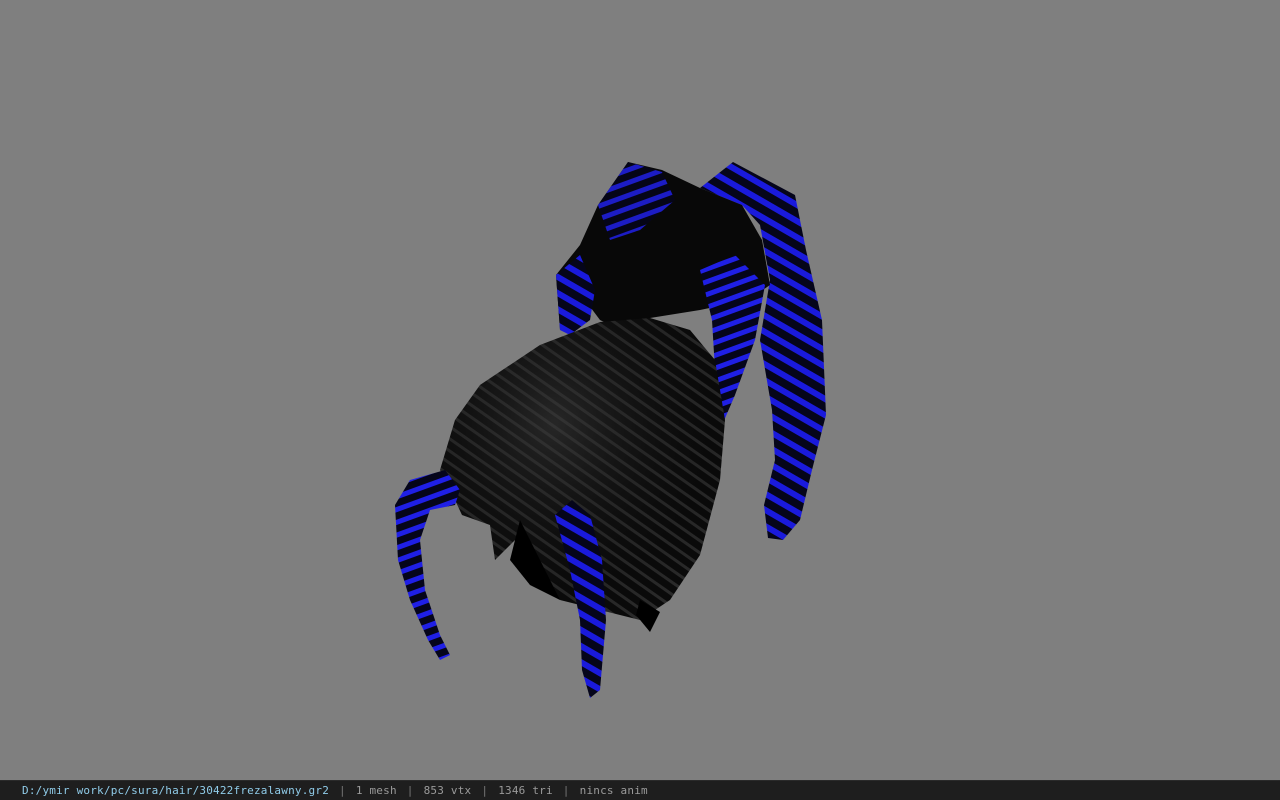  What do you see at coordinates (613, 790) in the screenshot?
I see `animation-status-label: nincs anim` at bounding box center [613, 790].